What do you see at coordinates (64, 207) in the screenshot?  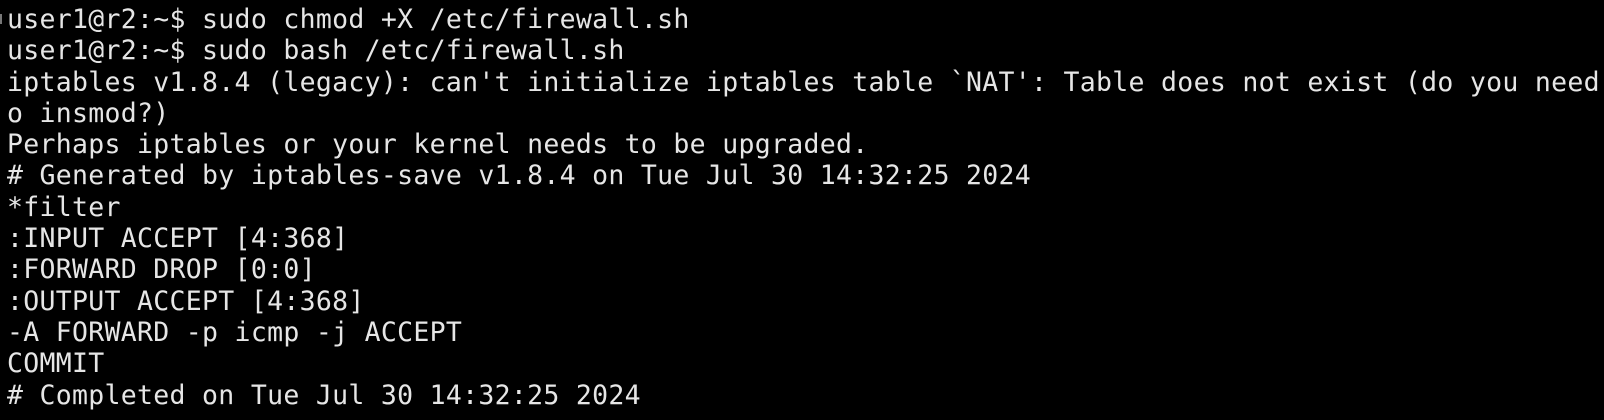 I see `terminal-line-filter-table: *filter` at bounding box center [64, 207].